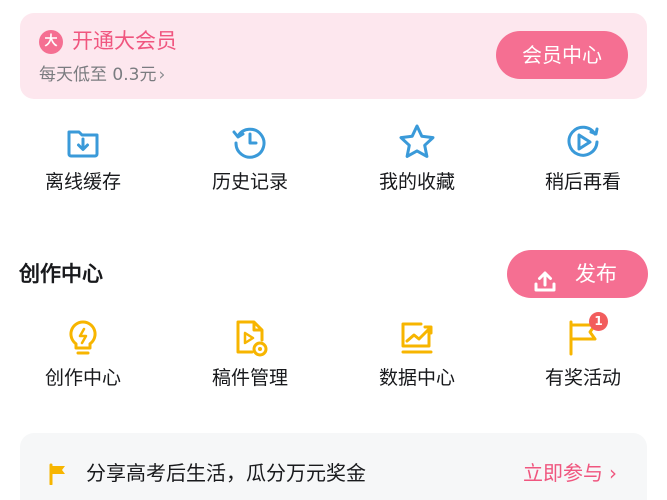 This screenshot has width=667, height=500. What do you see at coordinates (51, 42) in the screenshot?
I see `vip-badge-icon: 大` at bounding box center [51, 42].